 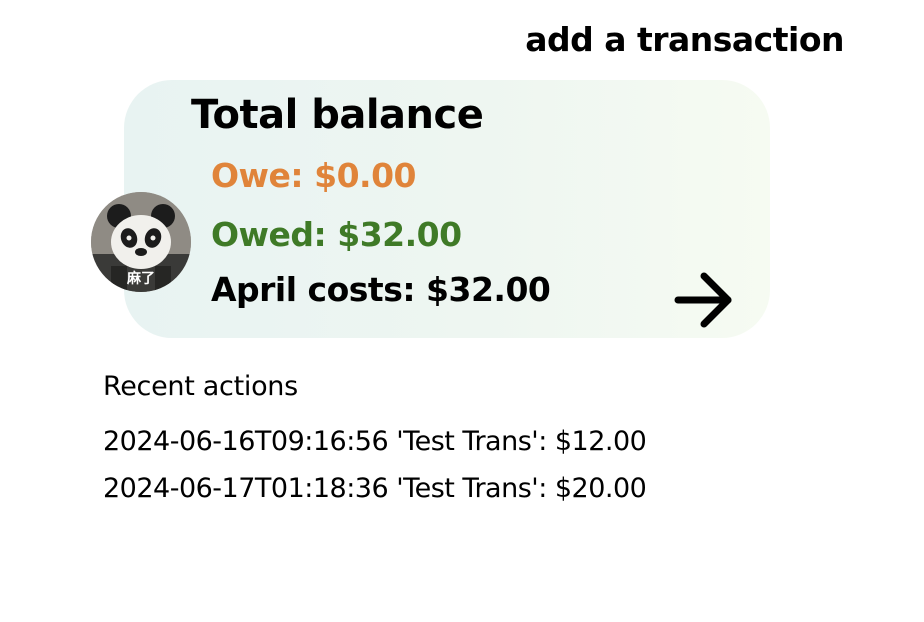 What do you see at coordinates (381, 289) in the screenshot?
I see `month-costs: April costs: $32.00` at bounding box center [381, 289].